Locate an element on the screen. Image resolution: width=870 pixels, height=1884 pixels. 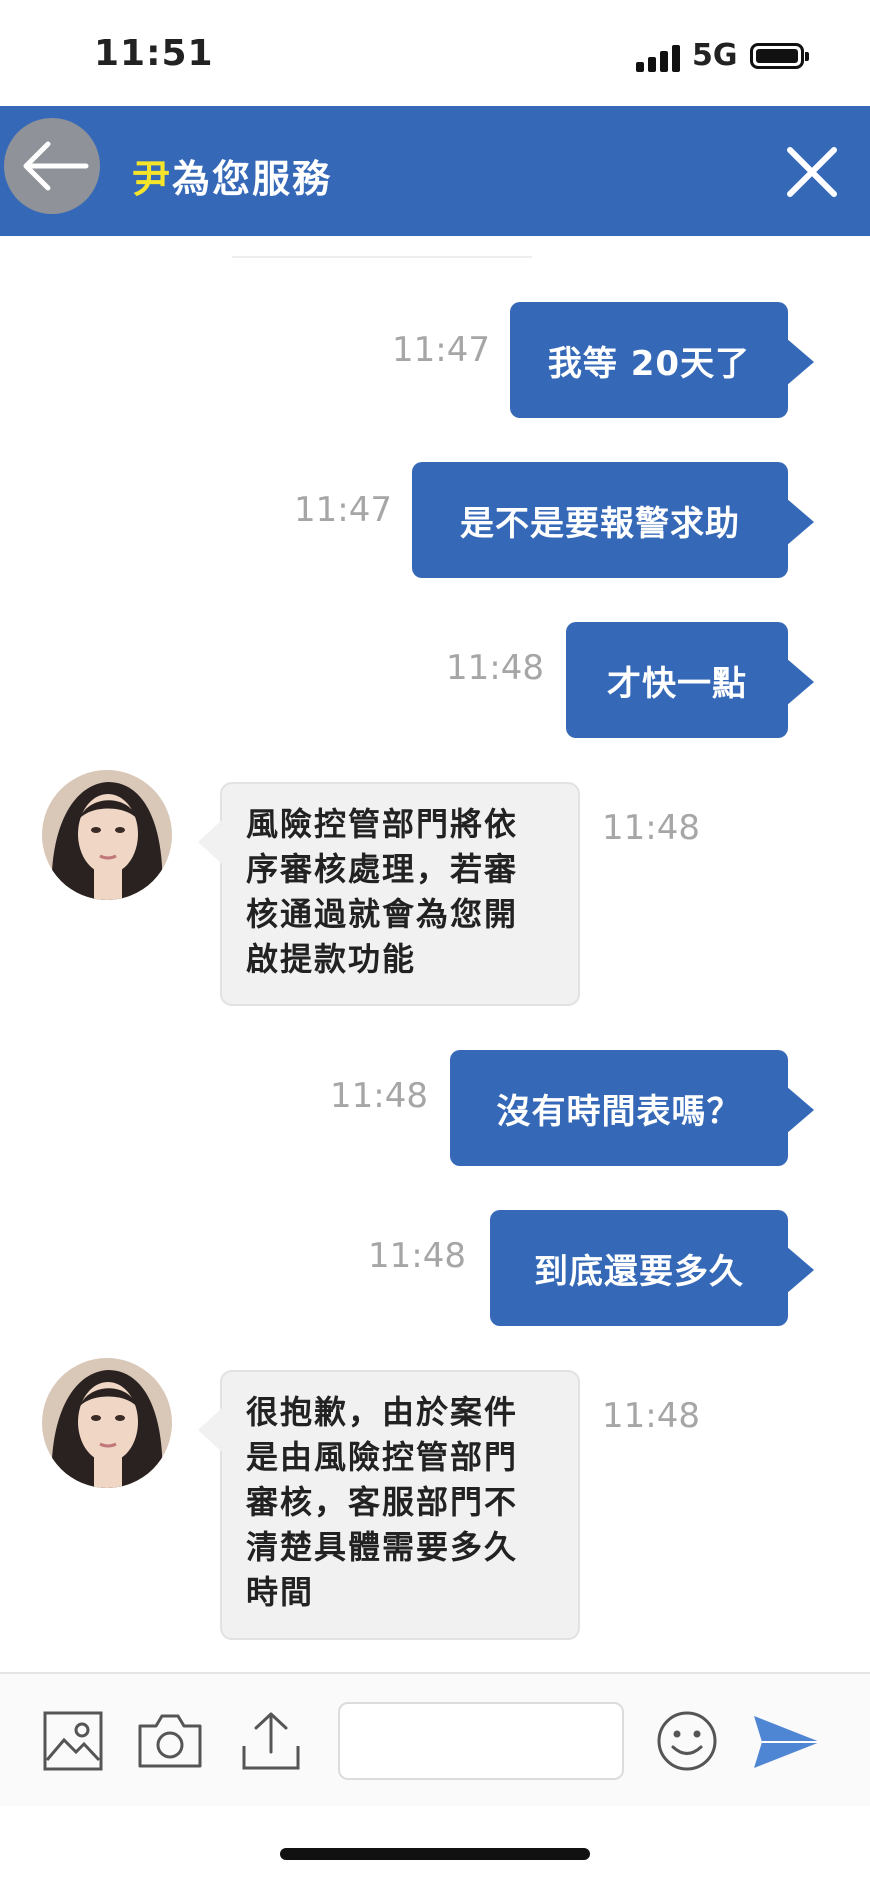
send-icon is located at coordinates (787, 1742).